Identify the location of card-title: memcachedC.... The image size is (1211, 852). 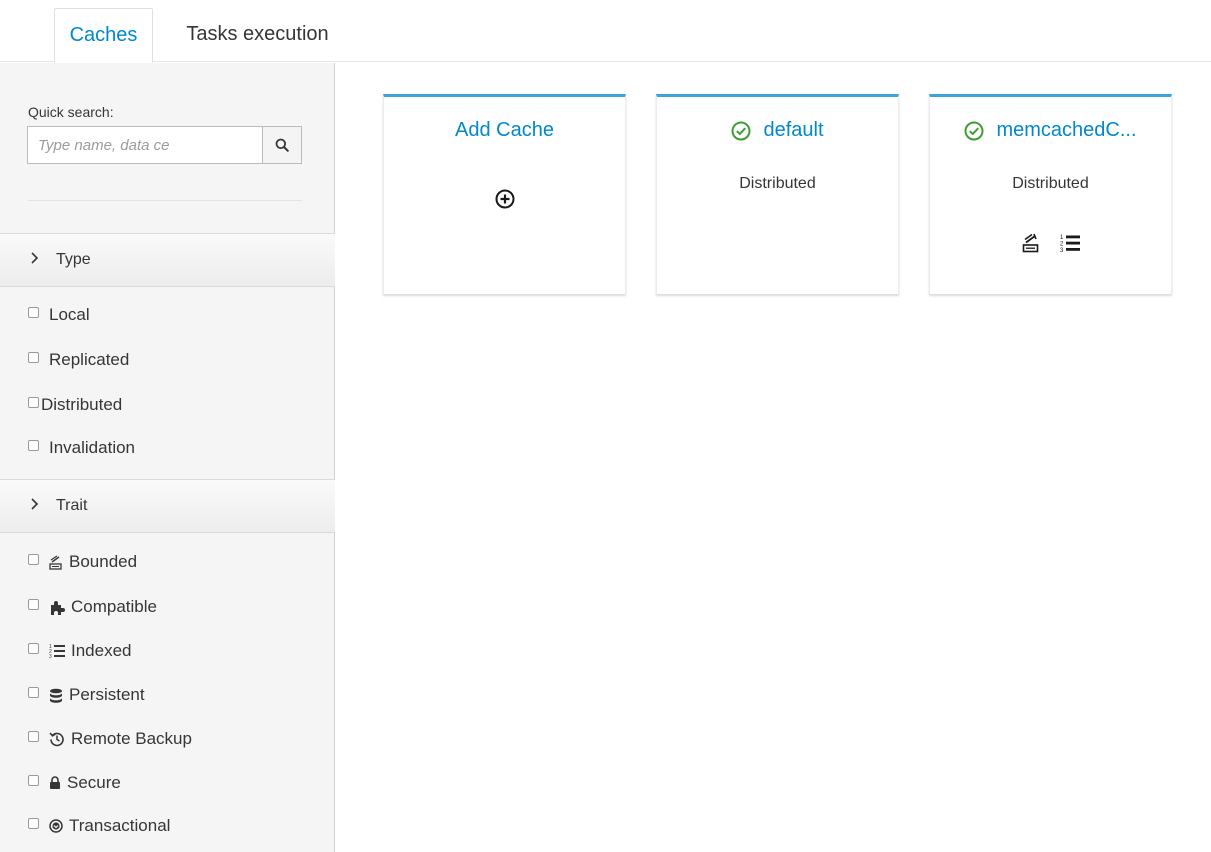
(1066, 130).